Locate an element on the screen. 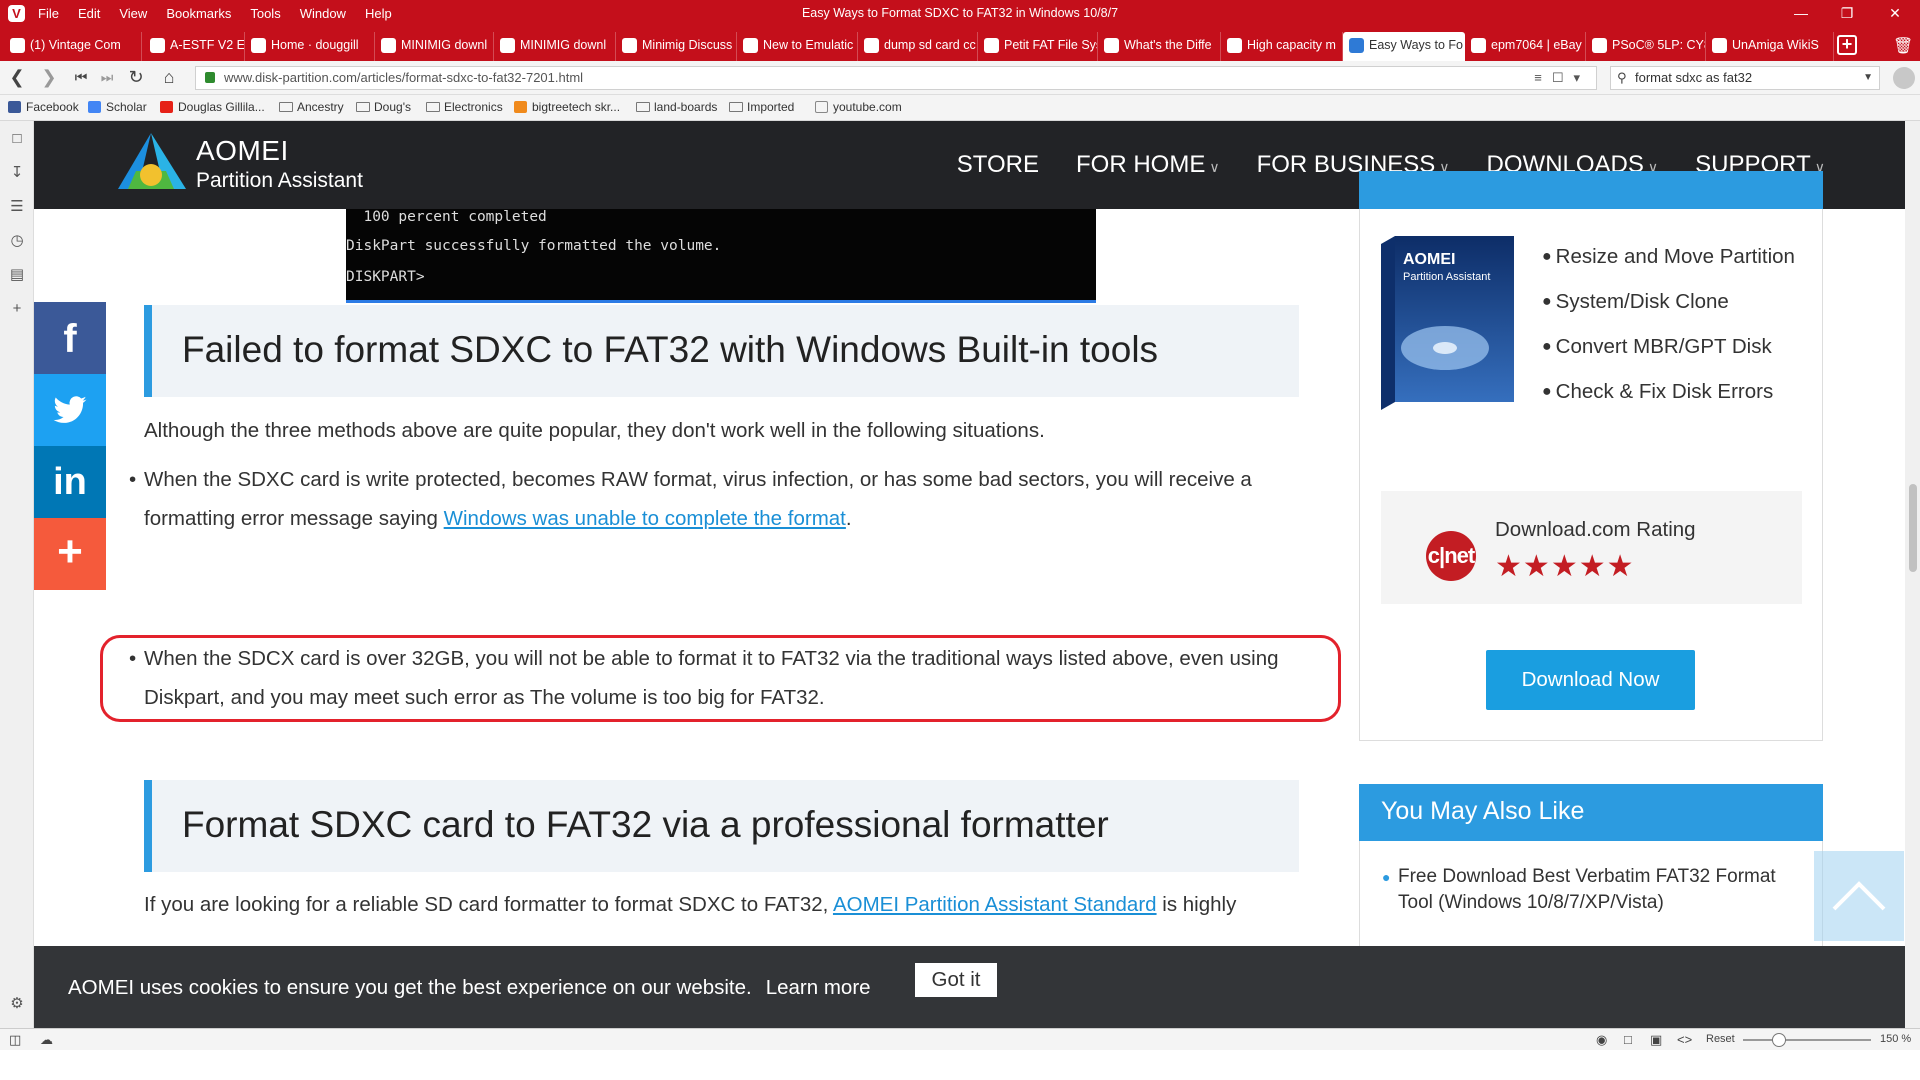 The height and width of the screenshot is (1080, 1920). download-icon: ↧ is located at coordinates (17, 173).